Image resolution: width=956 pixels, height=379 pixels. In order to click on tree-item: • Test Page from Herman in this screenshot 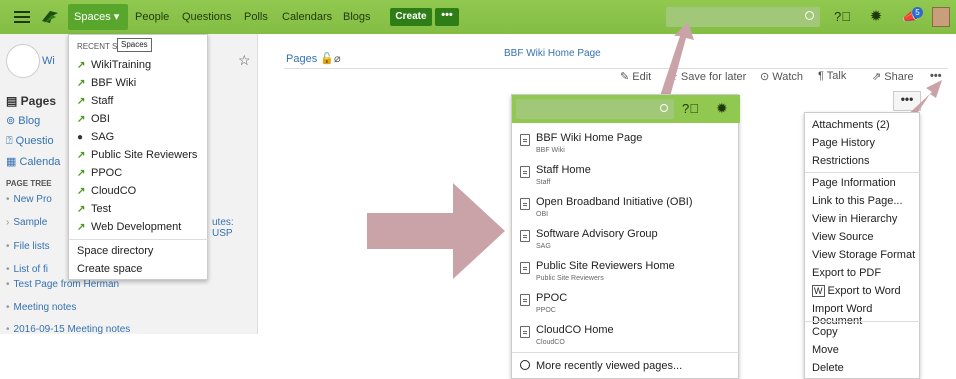, I will do `click(62, 284)`.